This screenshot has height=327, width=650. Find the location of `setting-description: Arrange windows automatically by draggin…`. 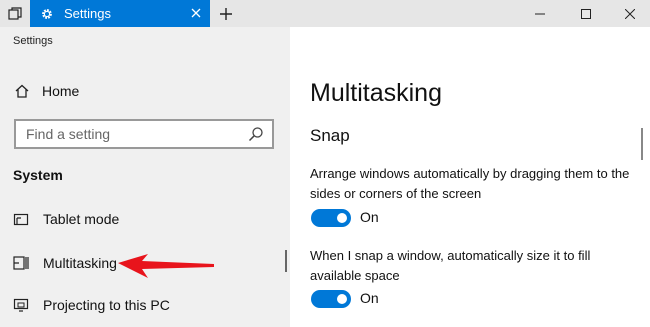

setting-description: Arrange windows automatically by draggin… is located at coordinates (470, 183).